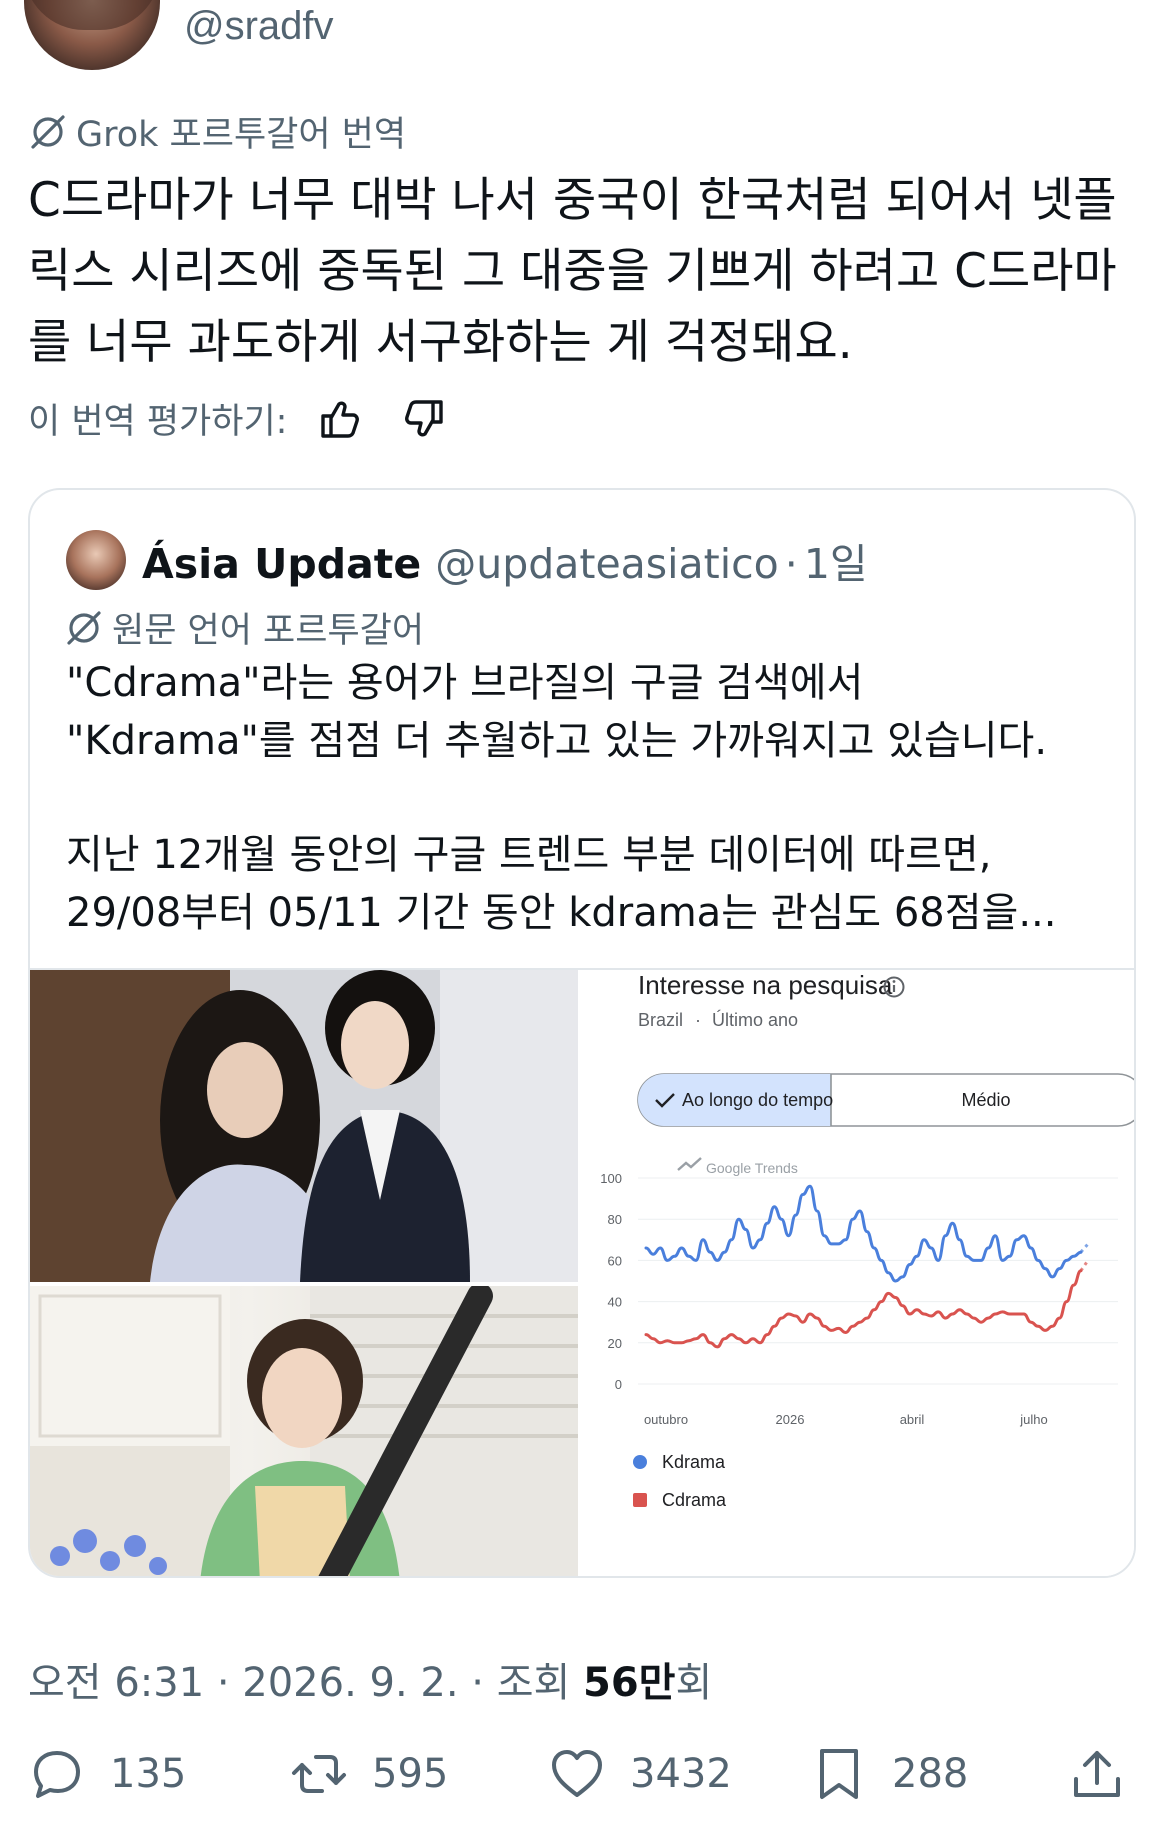  Describe the element at coordinates (340, 419) in the screenshot. I see `thumbs-up-icon` at that location.